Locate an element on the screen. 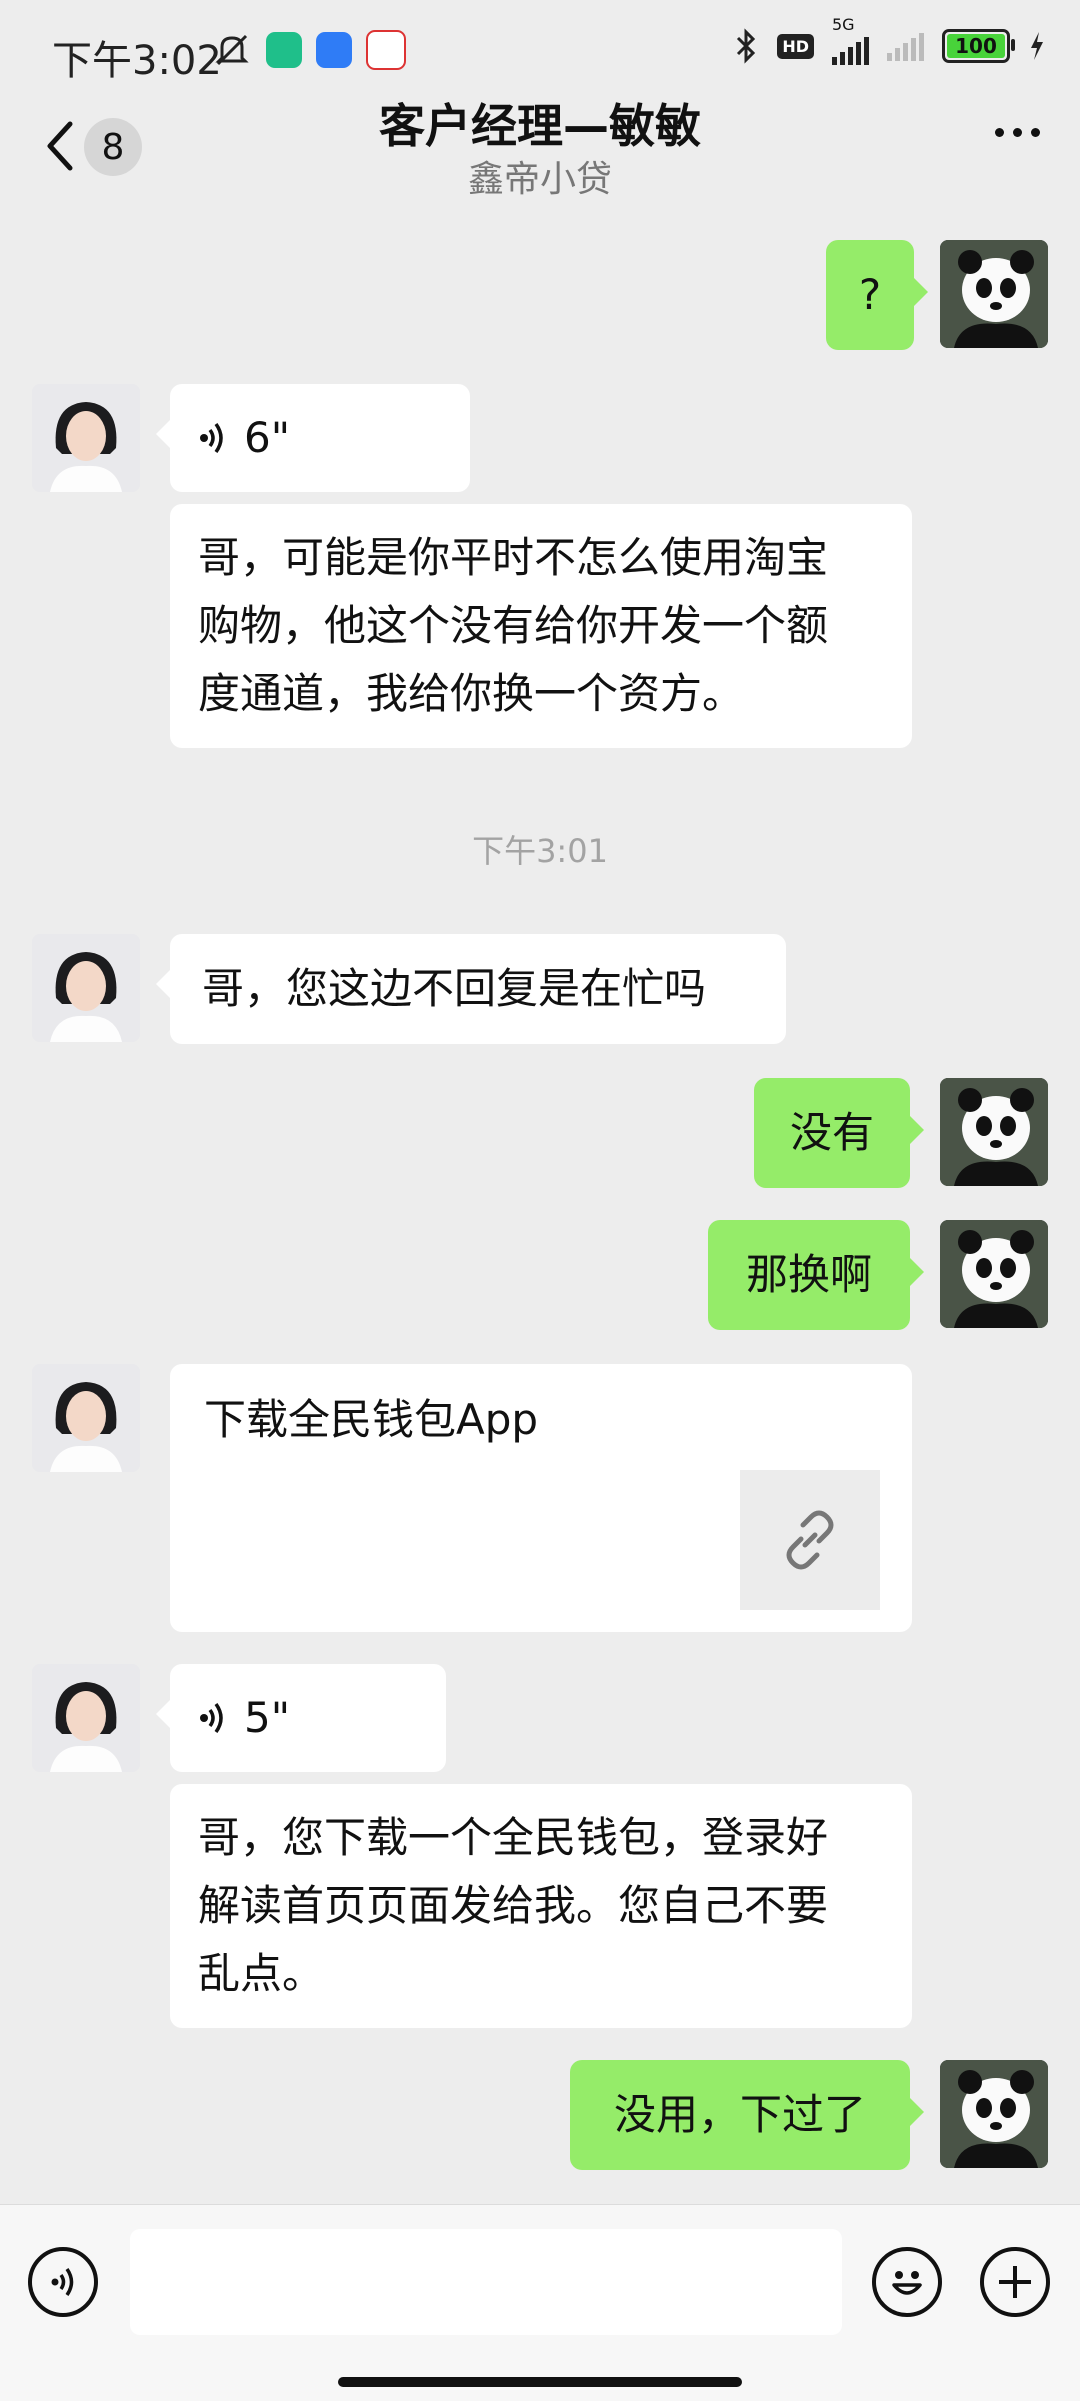 This screenshot has width=1080, height=2401. battery-icon: 100 is located at coordinates (978, 46).